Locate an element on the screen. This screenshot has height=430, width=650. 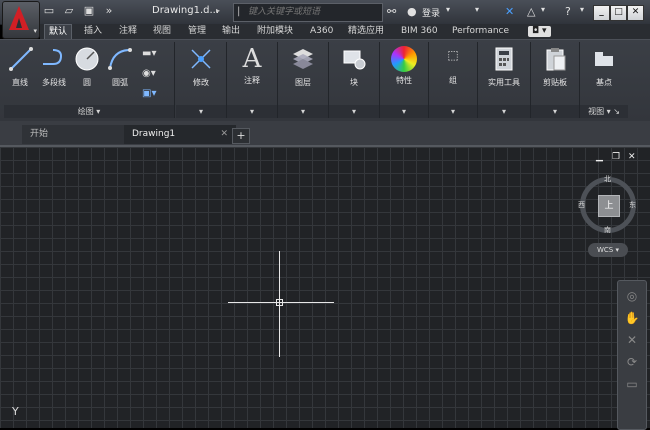
tab-performance: Performance is located at coordinates (480, 31).